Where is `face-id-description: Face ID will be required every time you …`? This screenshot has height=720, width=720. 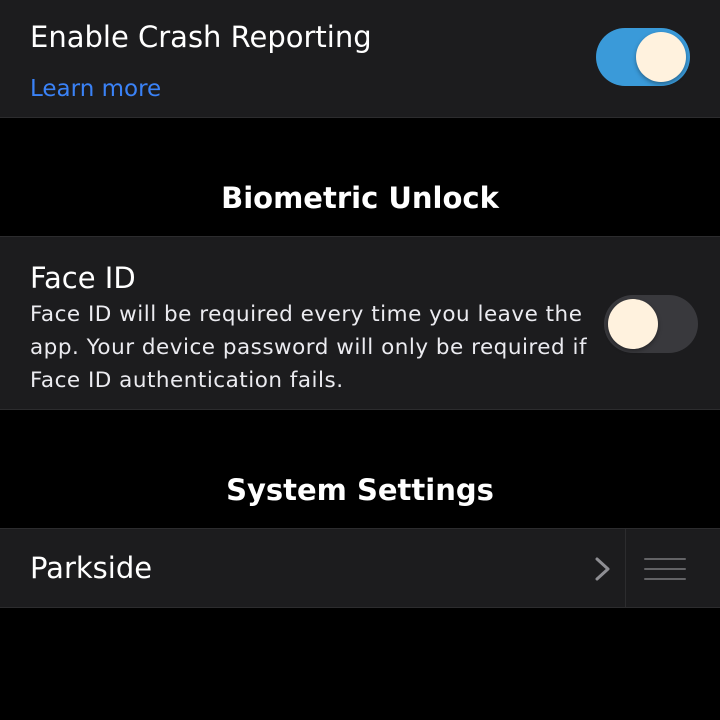
face-id-description: Face ID will be required every time you … is located at coordinates (309, 347).